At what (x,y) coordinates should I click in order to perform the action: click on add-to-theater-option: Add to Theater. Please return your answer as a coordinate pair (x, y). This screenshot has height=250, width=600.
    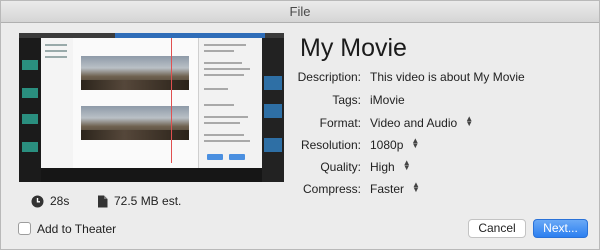
    Looking at the image, I should click on (67, 229).